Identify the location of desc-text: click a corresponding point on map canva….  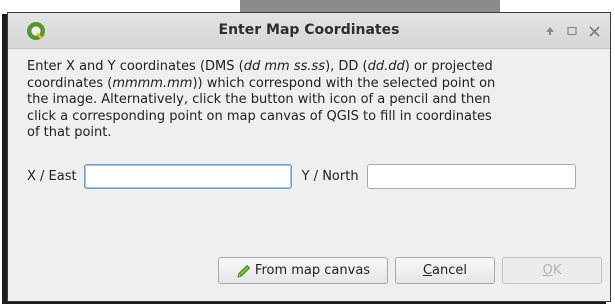
(259, 116).